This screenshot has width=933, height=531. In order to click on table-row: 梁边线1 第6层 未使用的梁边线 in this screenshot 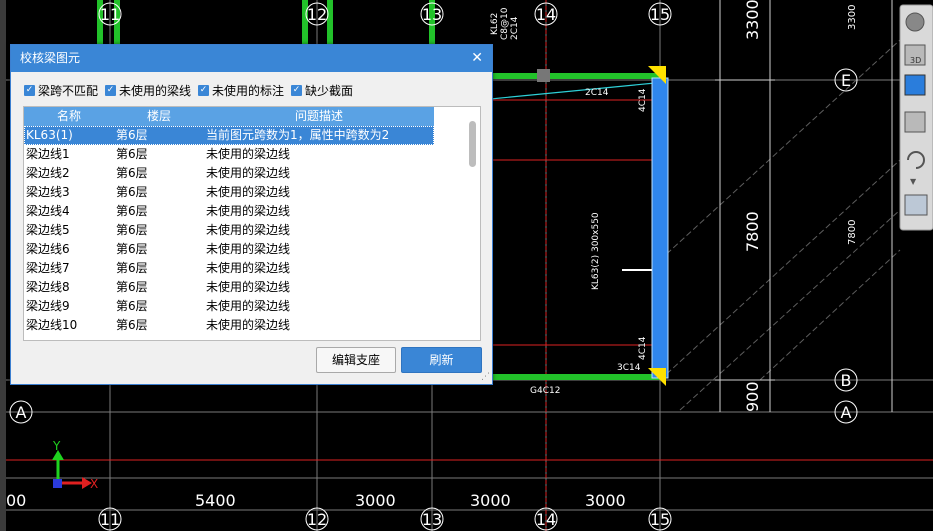, I will do `click(229, 154)`.